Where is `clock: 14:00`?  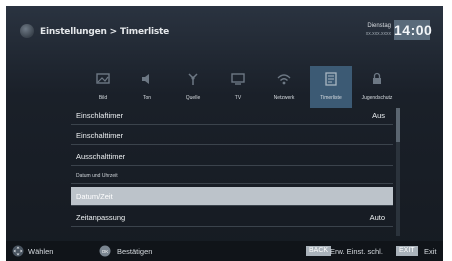 clock: 14:00 is located at coordinates (413, 30).